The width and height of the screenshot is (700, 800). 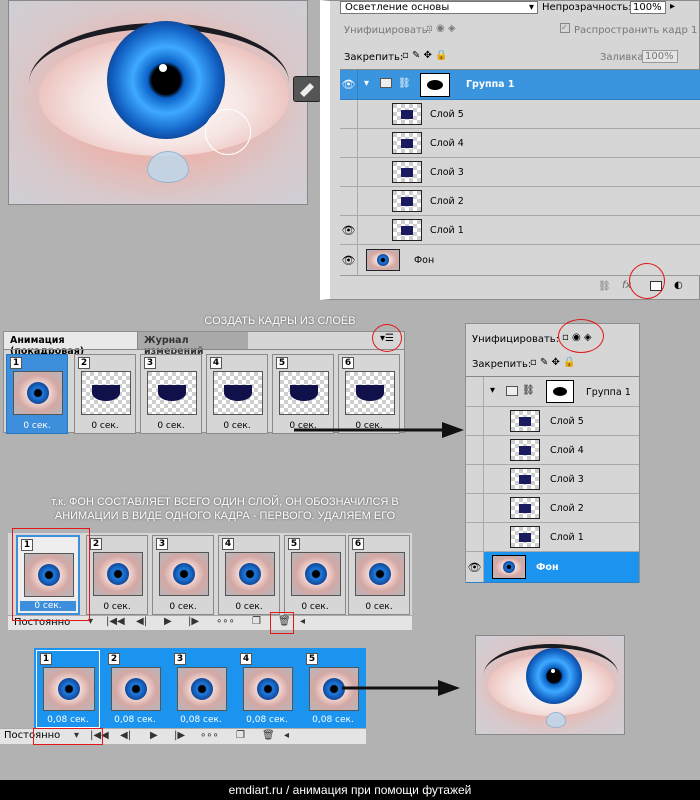 I want to click on frame-thumb, so click(x=316, y=574).